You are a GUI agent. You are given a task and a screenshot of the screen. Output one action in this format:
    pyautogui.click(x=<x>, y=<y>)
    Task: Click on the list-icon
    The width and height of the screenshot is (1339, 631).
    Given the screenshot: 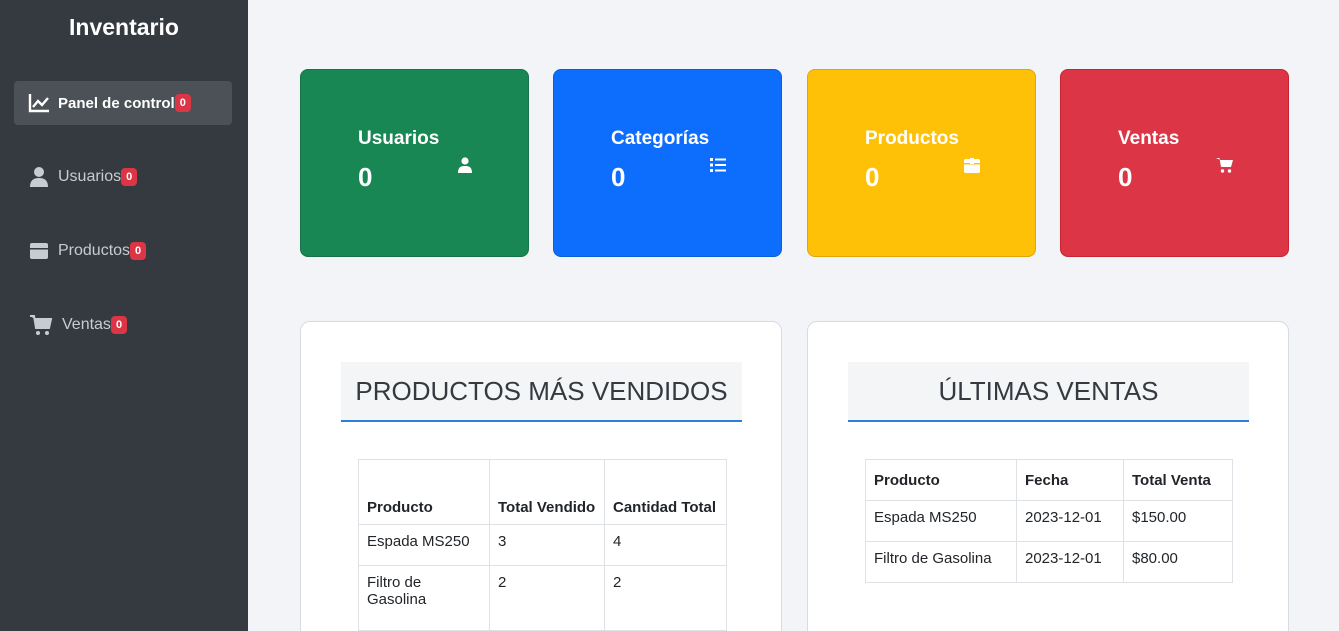 What is the action you would take?
    pyautogui.click(x=718, y=165)
    